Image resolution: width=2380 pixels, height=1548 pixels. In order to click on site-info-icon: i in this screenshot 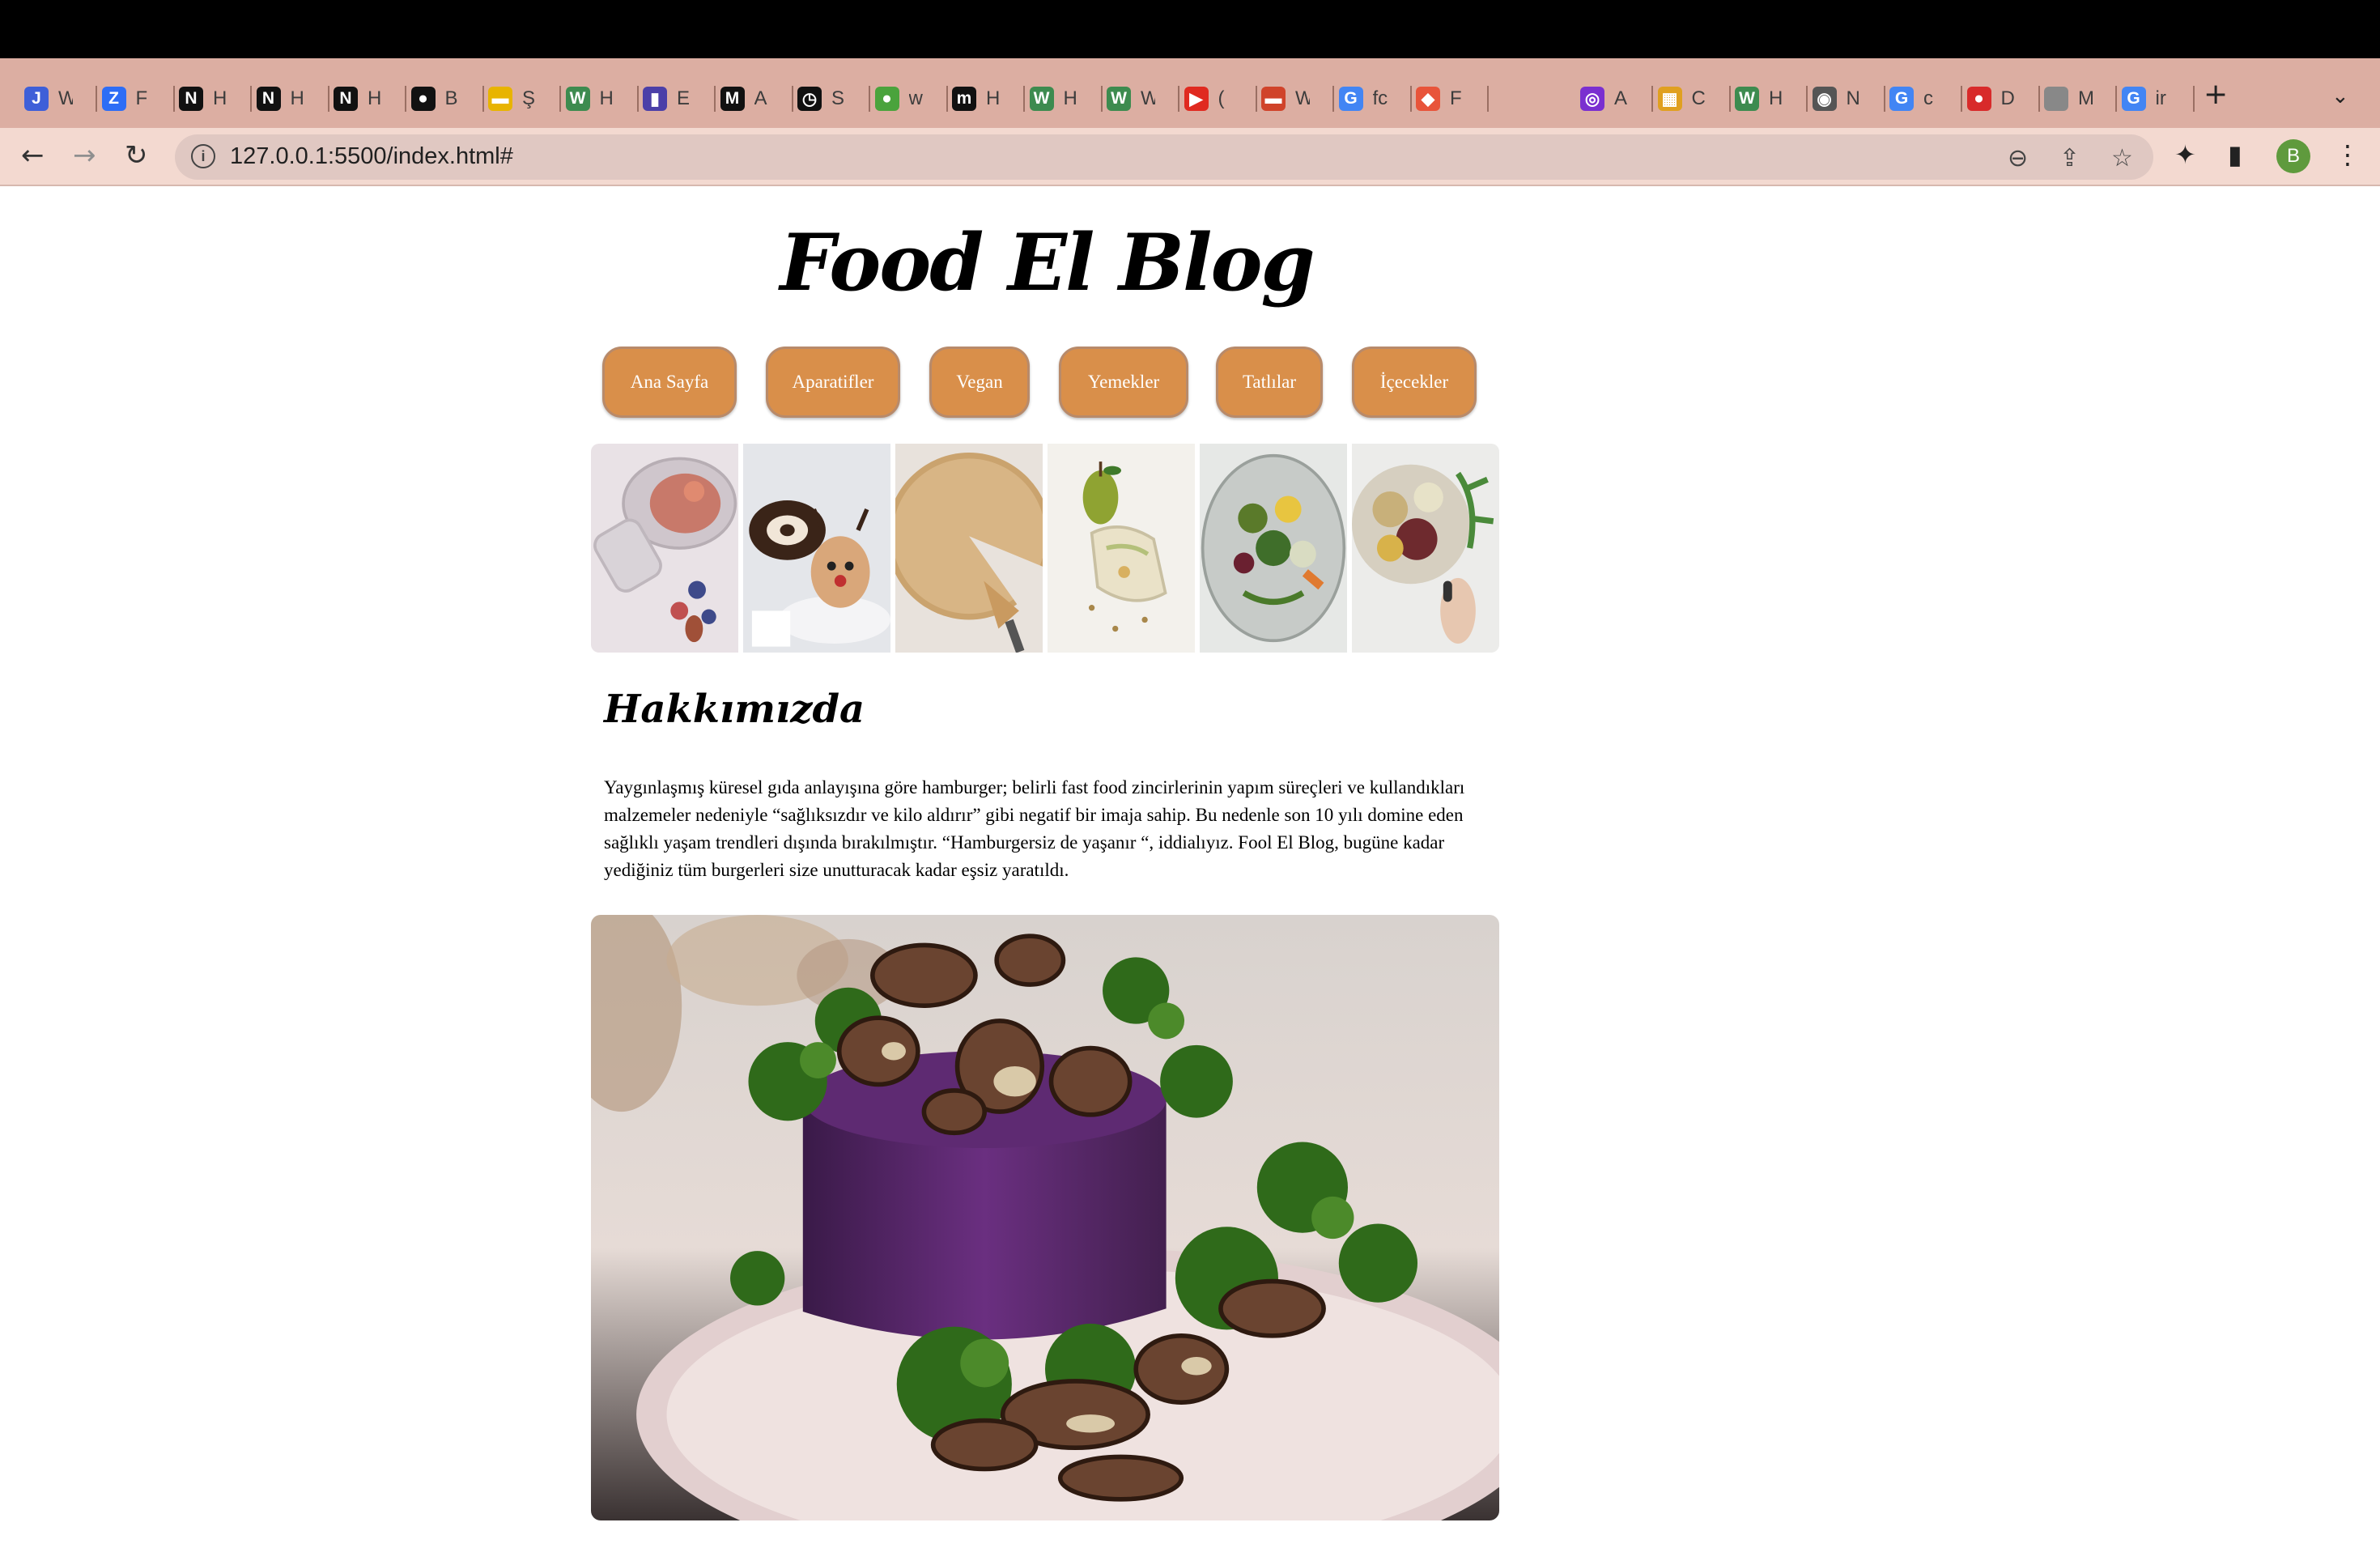, I will do `click(203, 156)`.